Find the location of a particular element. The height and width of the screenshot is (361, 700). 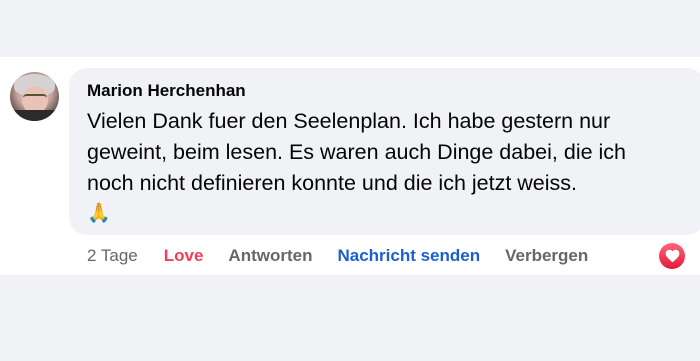

comment-timestamp: 2 Tage is located at coordinates (112, 256).